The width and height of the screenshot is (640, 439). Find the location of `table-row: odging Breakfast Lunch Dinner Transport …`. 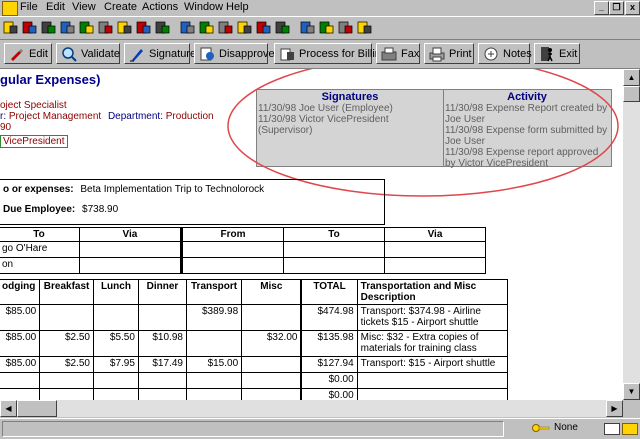

table-row: odging Breakfast Lunch Dinner Transport … is located at coordinates (254, 292).